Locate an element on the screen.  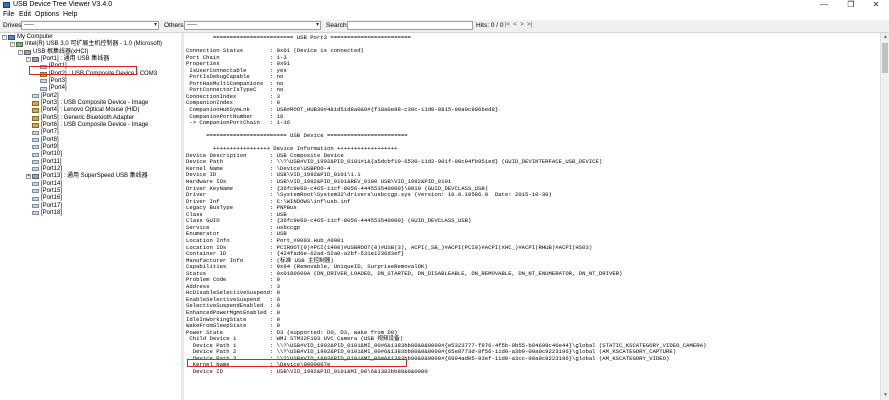
menu-options: Options is located at coordinates (47, 15).